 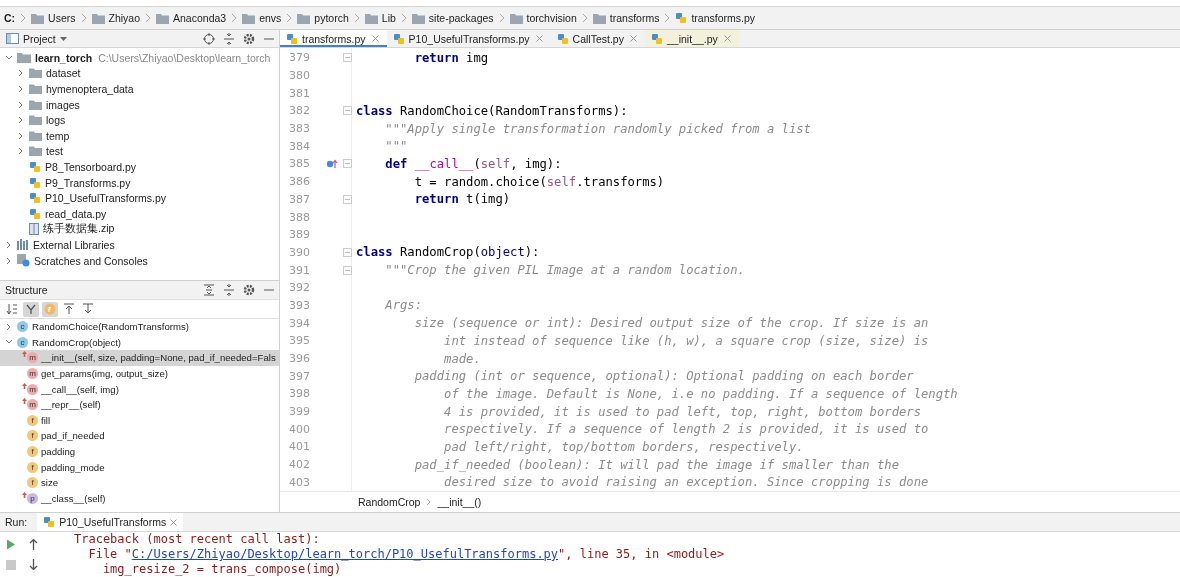 What do you see at coordinates (10, 18) in the screenshot?
I see `breadcrumb-item: C:` at bounding box center [10, 18].